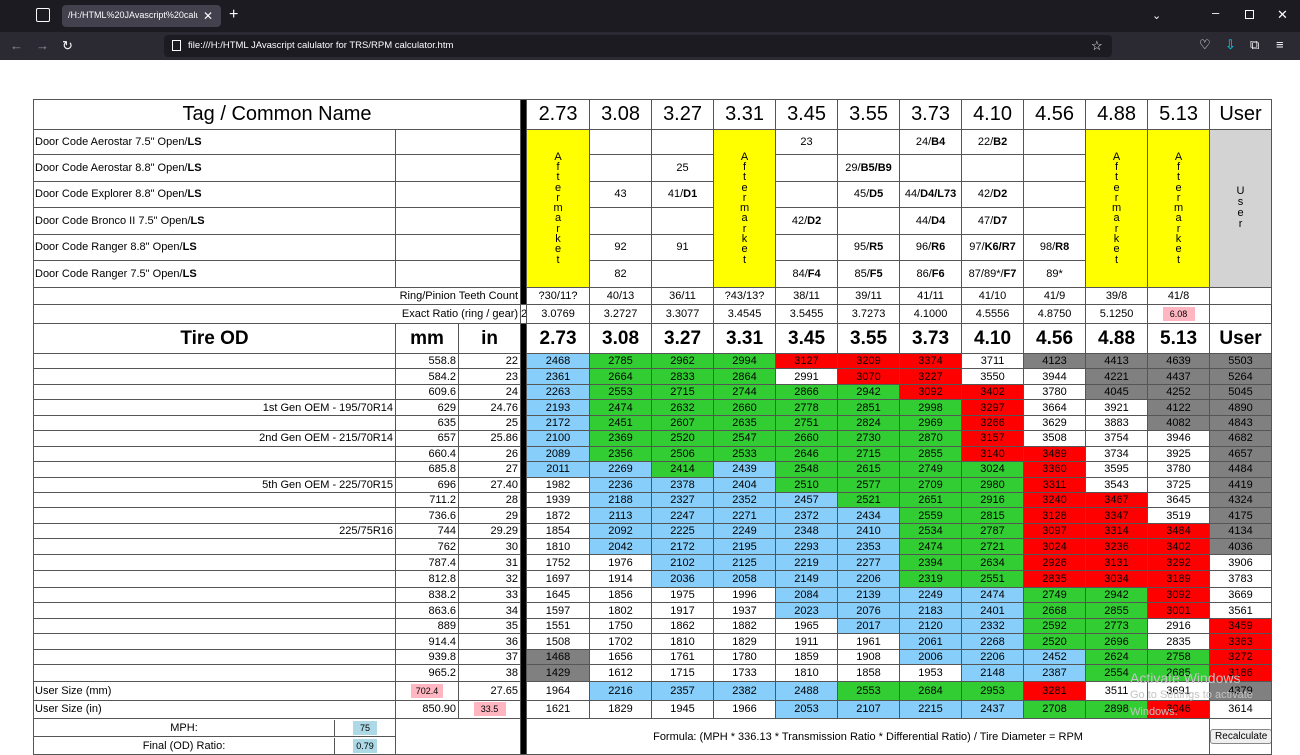 This screenshot has height=755, width=1300. I want to click on rpm-cell: 2206, so click(869, 579).